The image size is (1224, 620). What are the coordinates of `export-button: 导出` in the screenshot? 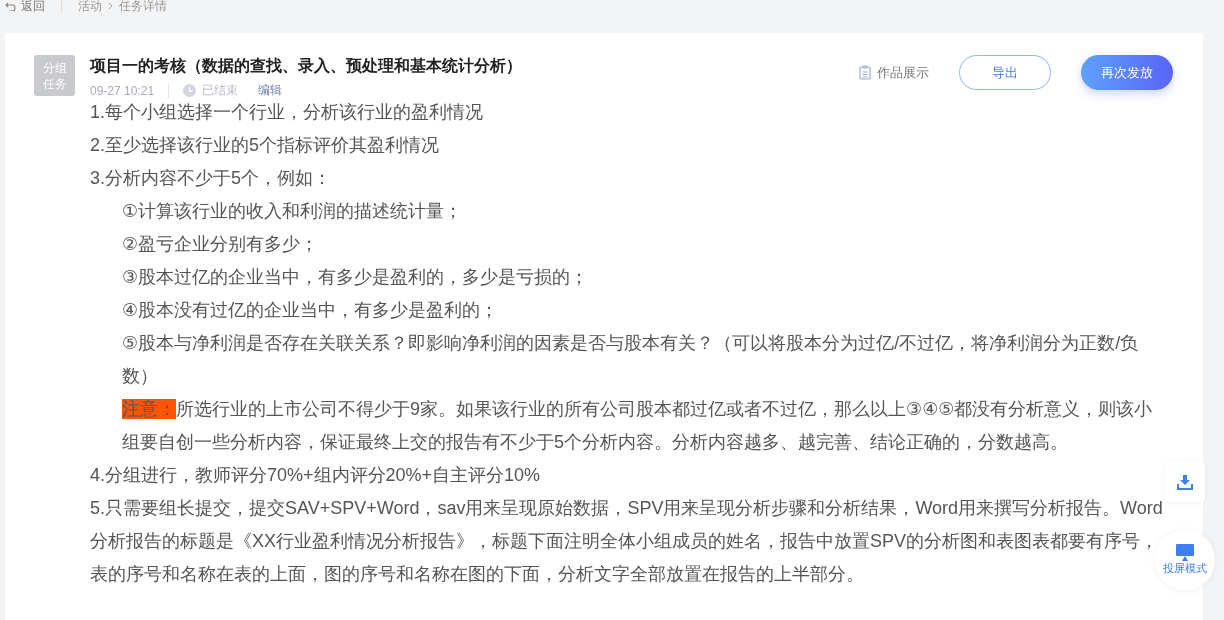 It's located at (1005, 72).